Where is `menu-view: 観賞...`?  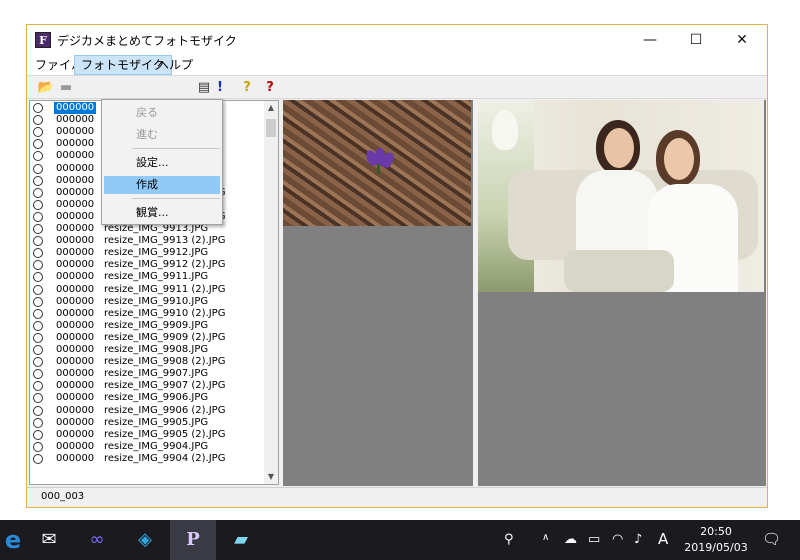 menu-view: 観賞... is located at coordinates (162, 213).